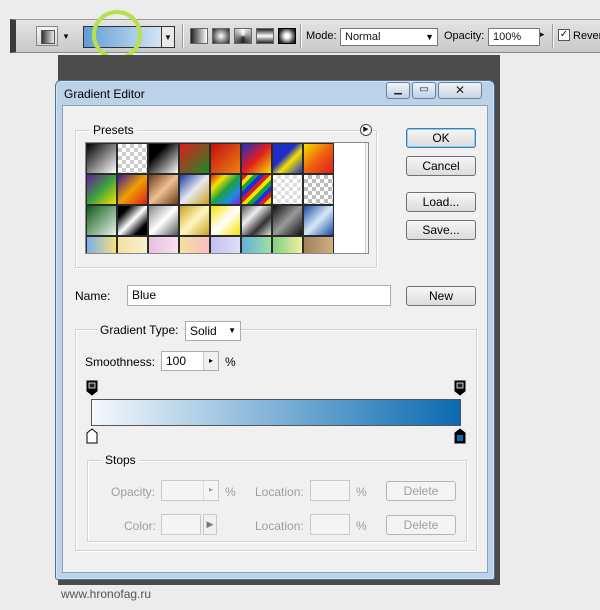 This screenshot has width=600, height=610. Describe the element at coordinates (287, 36) in the screenshot. I see `diamond-gradient-icon` at that location.